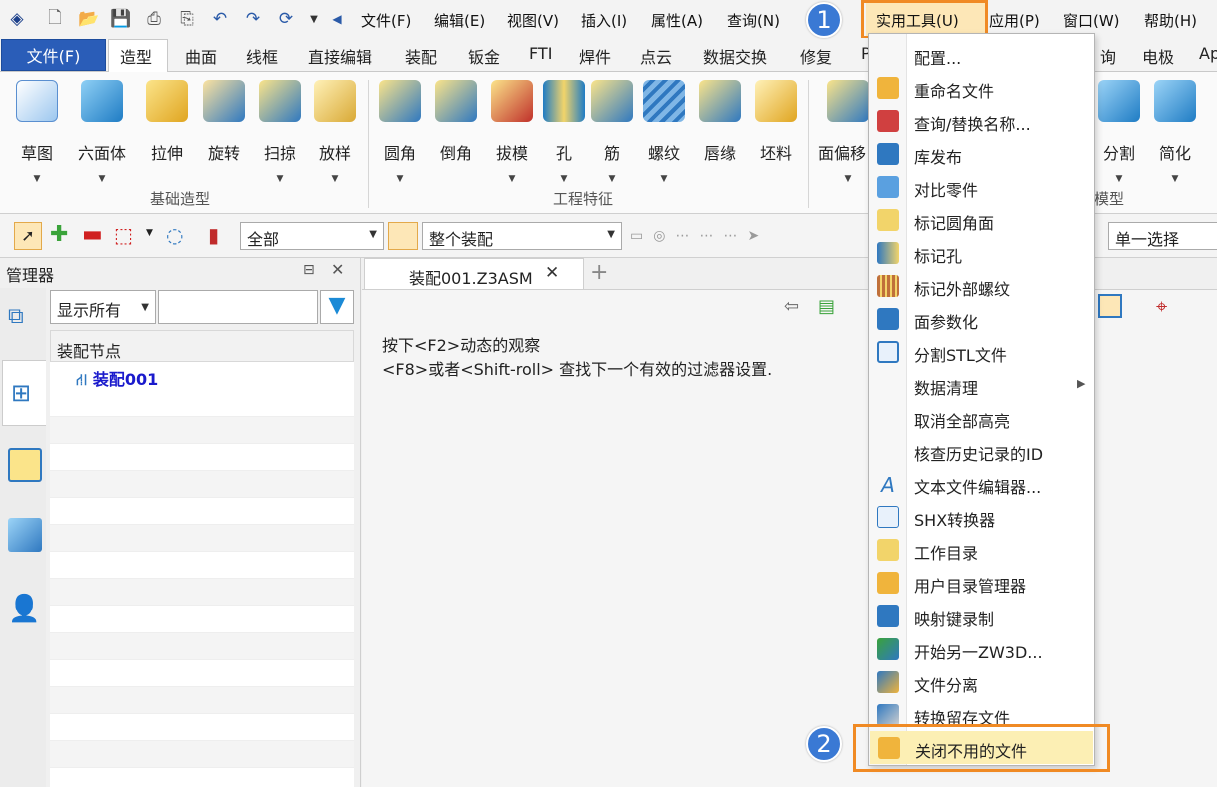 This screenshot has height=787, width=1217. What do you see at coordinates (92, 235) in the screenshot?
I see `remove-icon: ▬` at bounding box center [92, 235].